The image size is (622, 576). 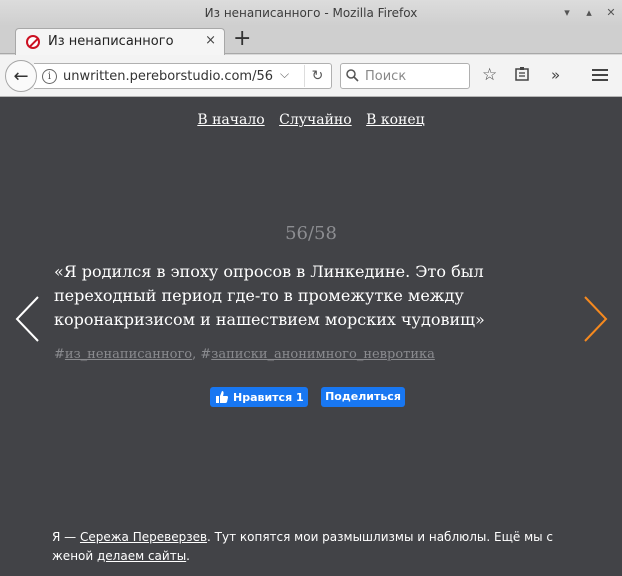 What do you see at coordinates (386, 76) in the screenshot?
I see `search-placeholder: Поиск` at bounding box center [386, 76].